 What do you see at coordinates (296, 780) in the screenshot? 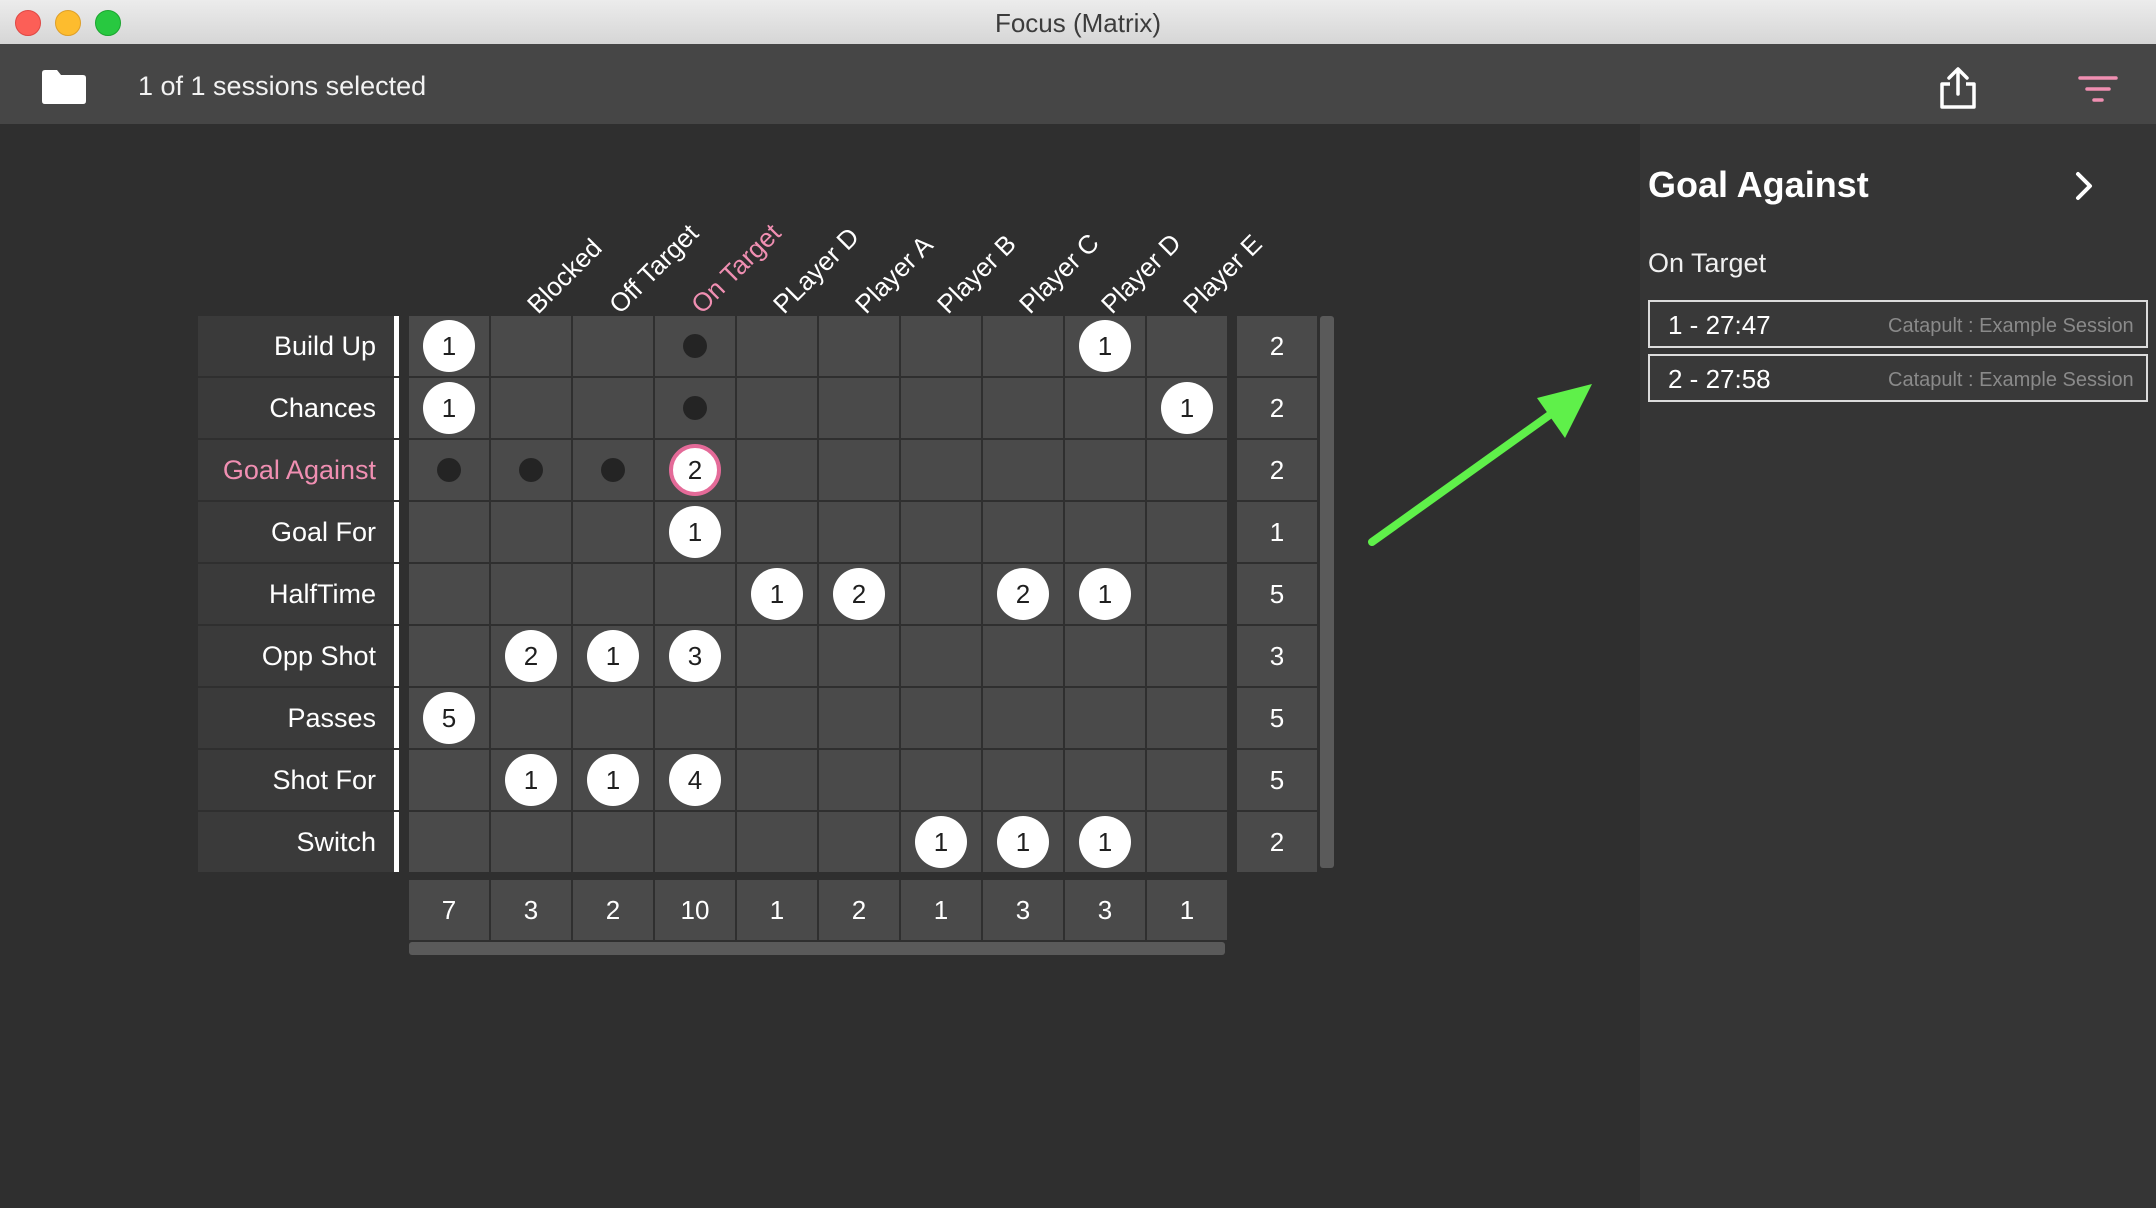
I see `row-label: Shot For` at bounding box center [296, 780].